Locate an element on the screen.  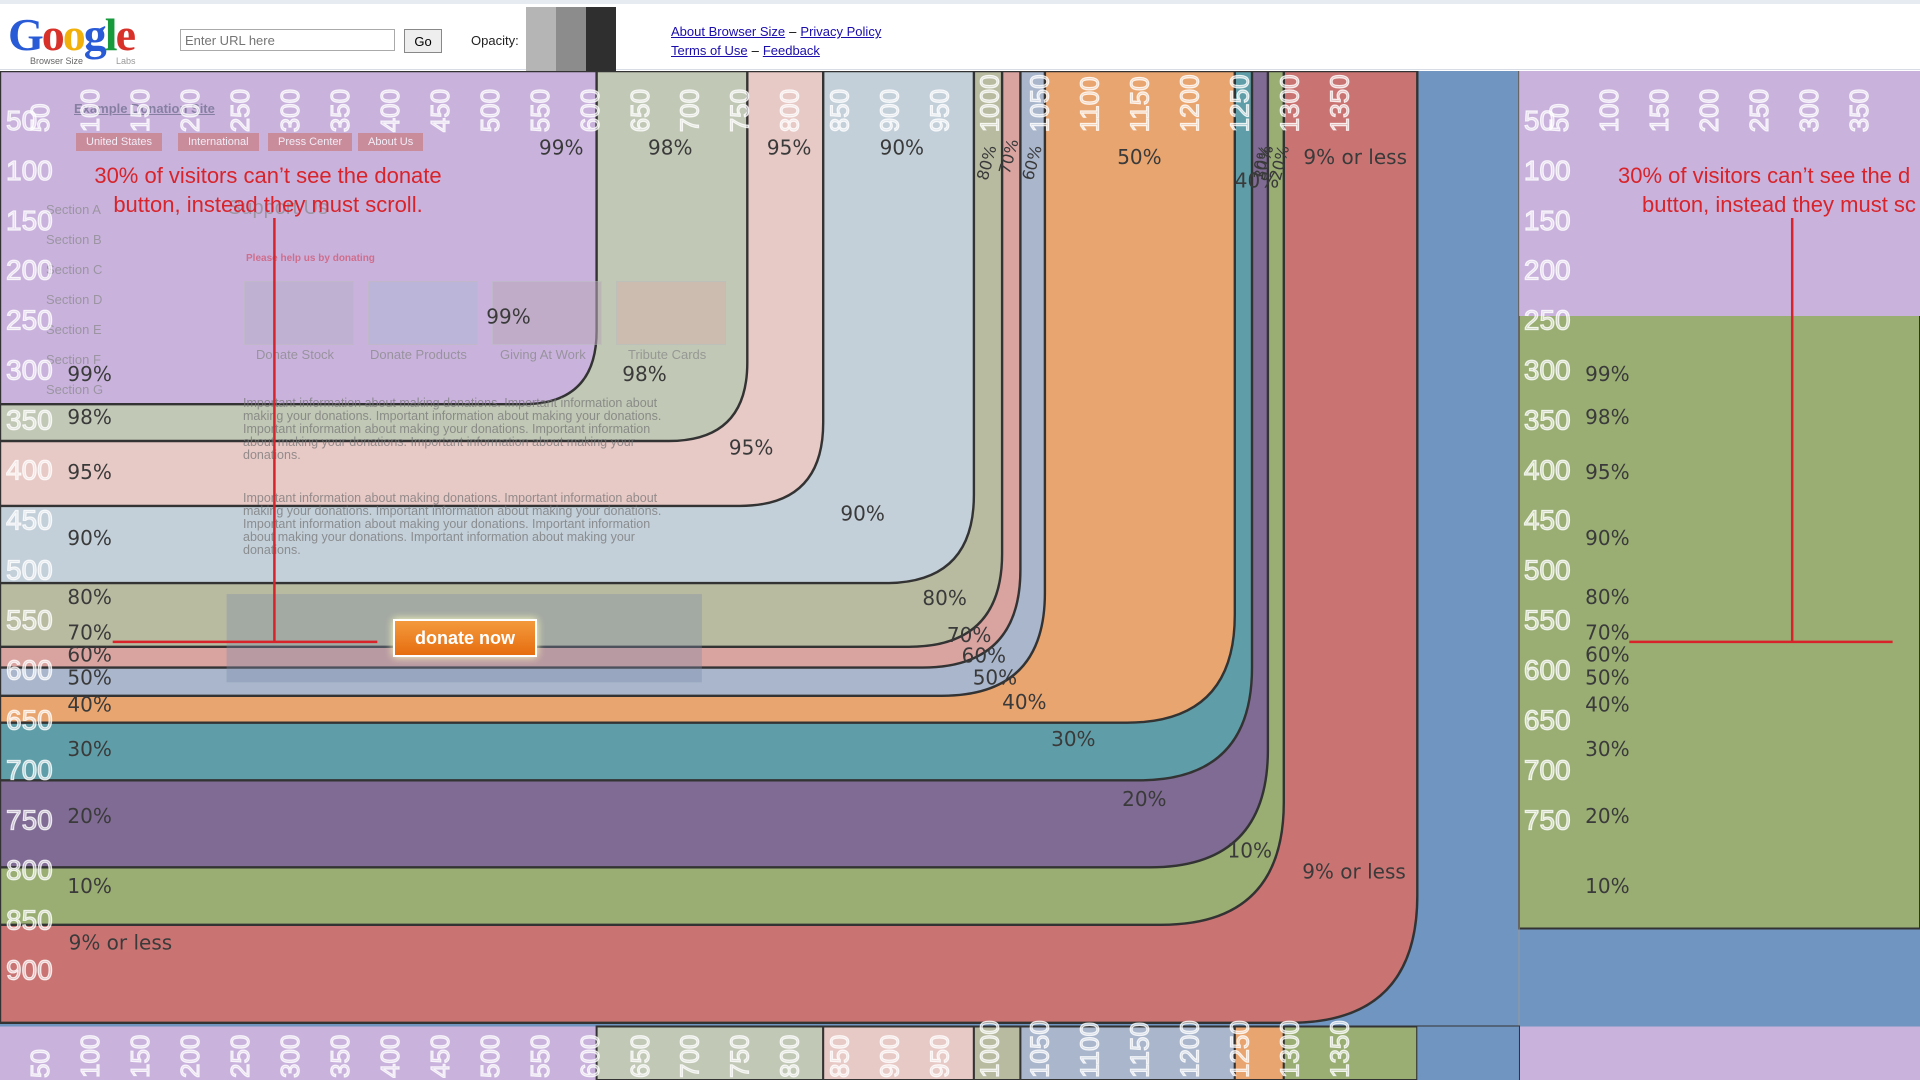
band-label-right: 70% is located at coordinates (1607, 632).